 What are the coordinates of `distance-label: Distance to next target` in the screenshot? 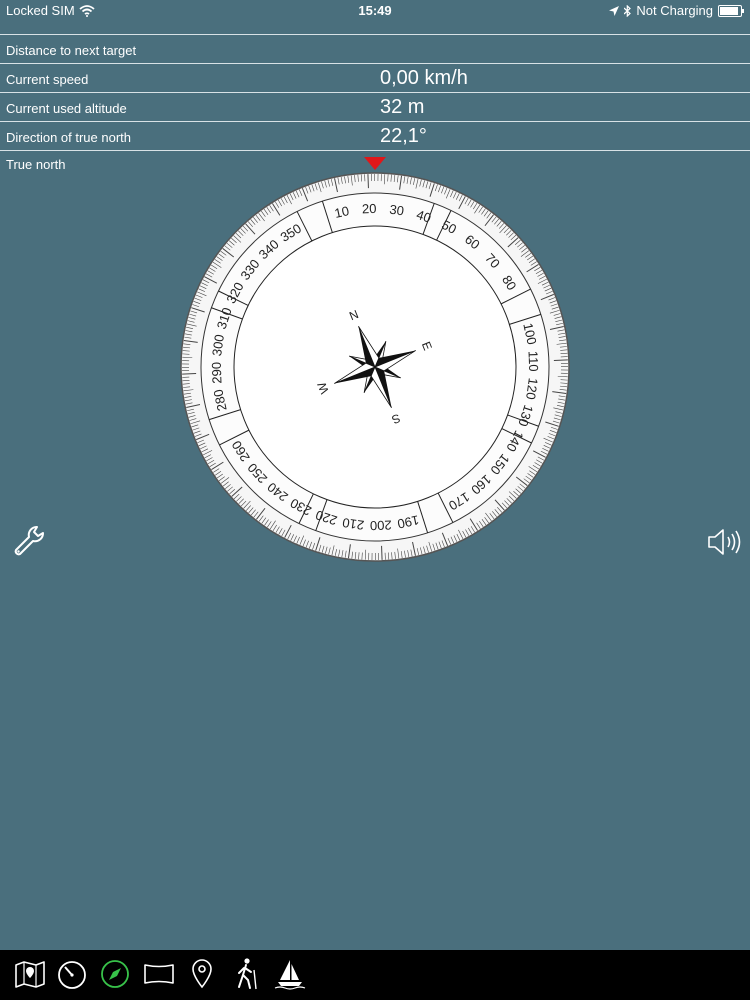 It's located at (71, 50).